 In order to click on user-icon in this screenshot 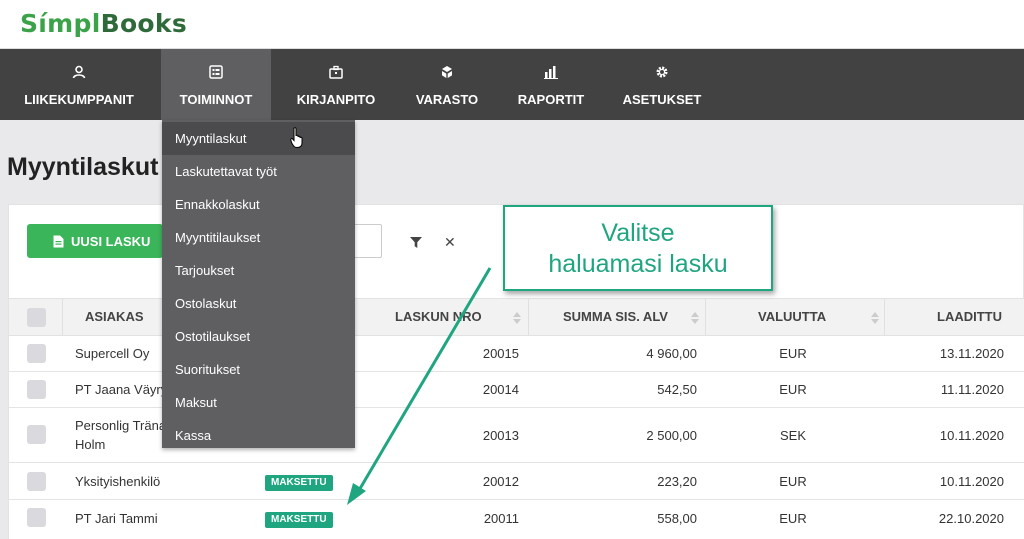, I will do `click(79, 72)`.